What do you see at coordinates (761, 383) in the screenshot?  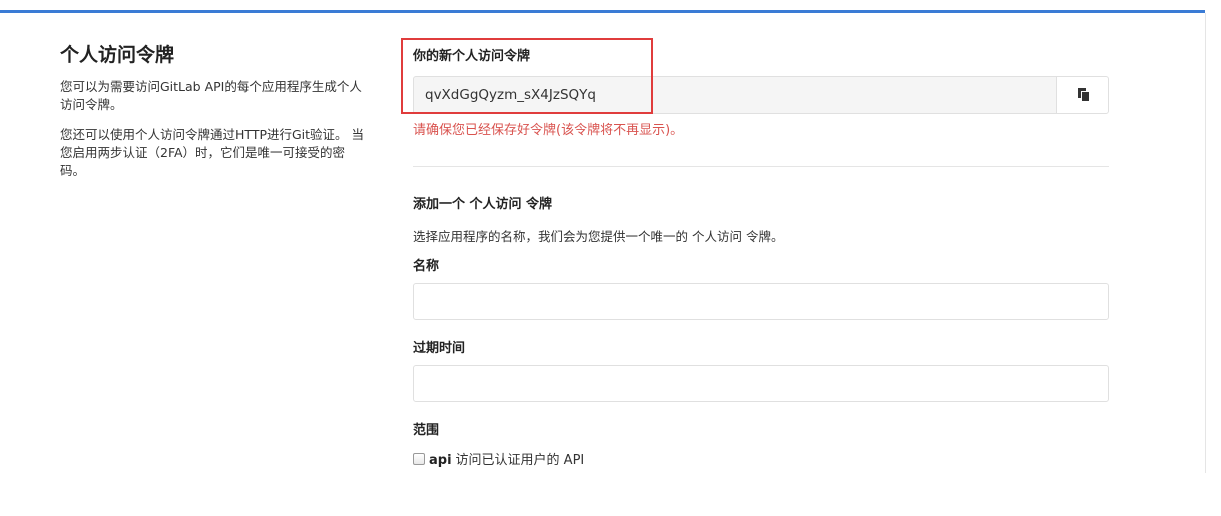 I see `expires-input` at bounding box center [761, 383].